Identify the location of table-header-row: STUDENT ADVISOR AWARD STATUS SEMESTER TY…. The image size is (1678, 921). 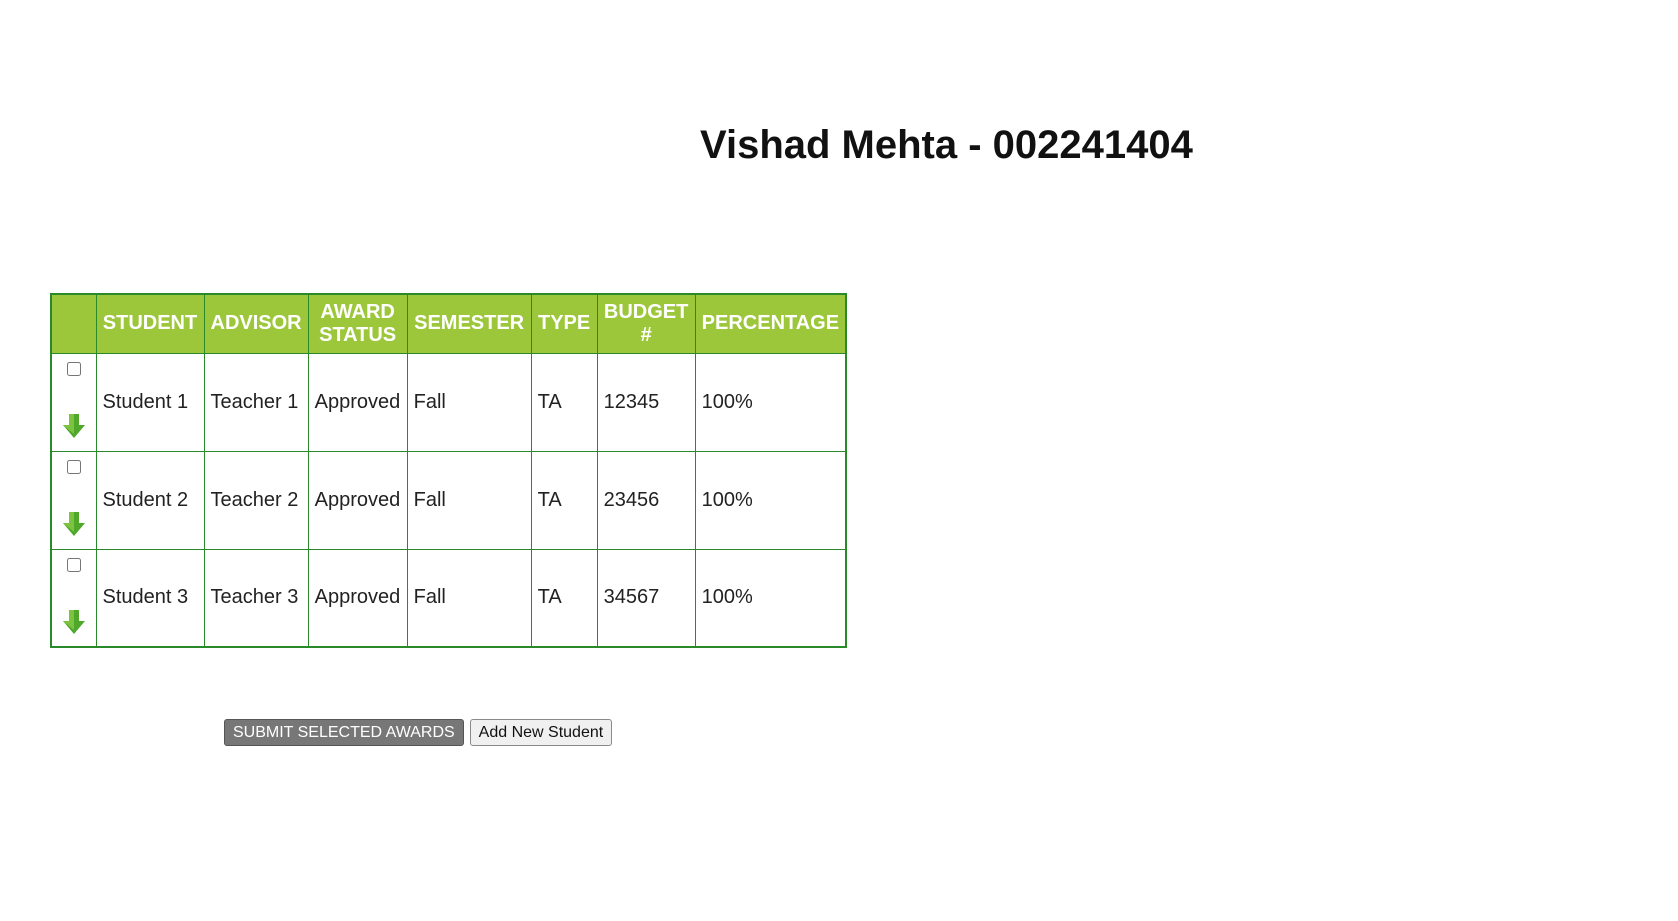
(448, 323).